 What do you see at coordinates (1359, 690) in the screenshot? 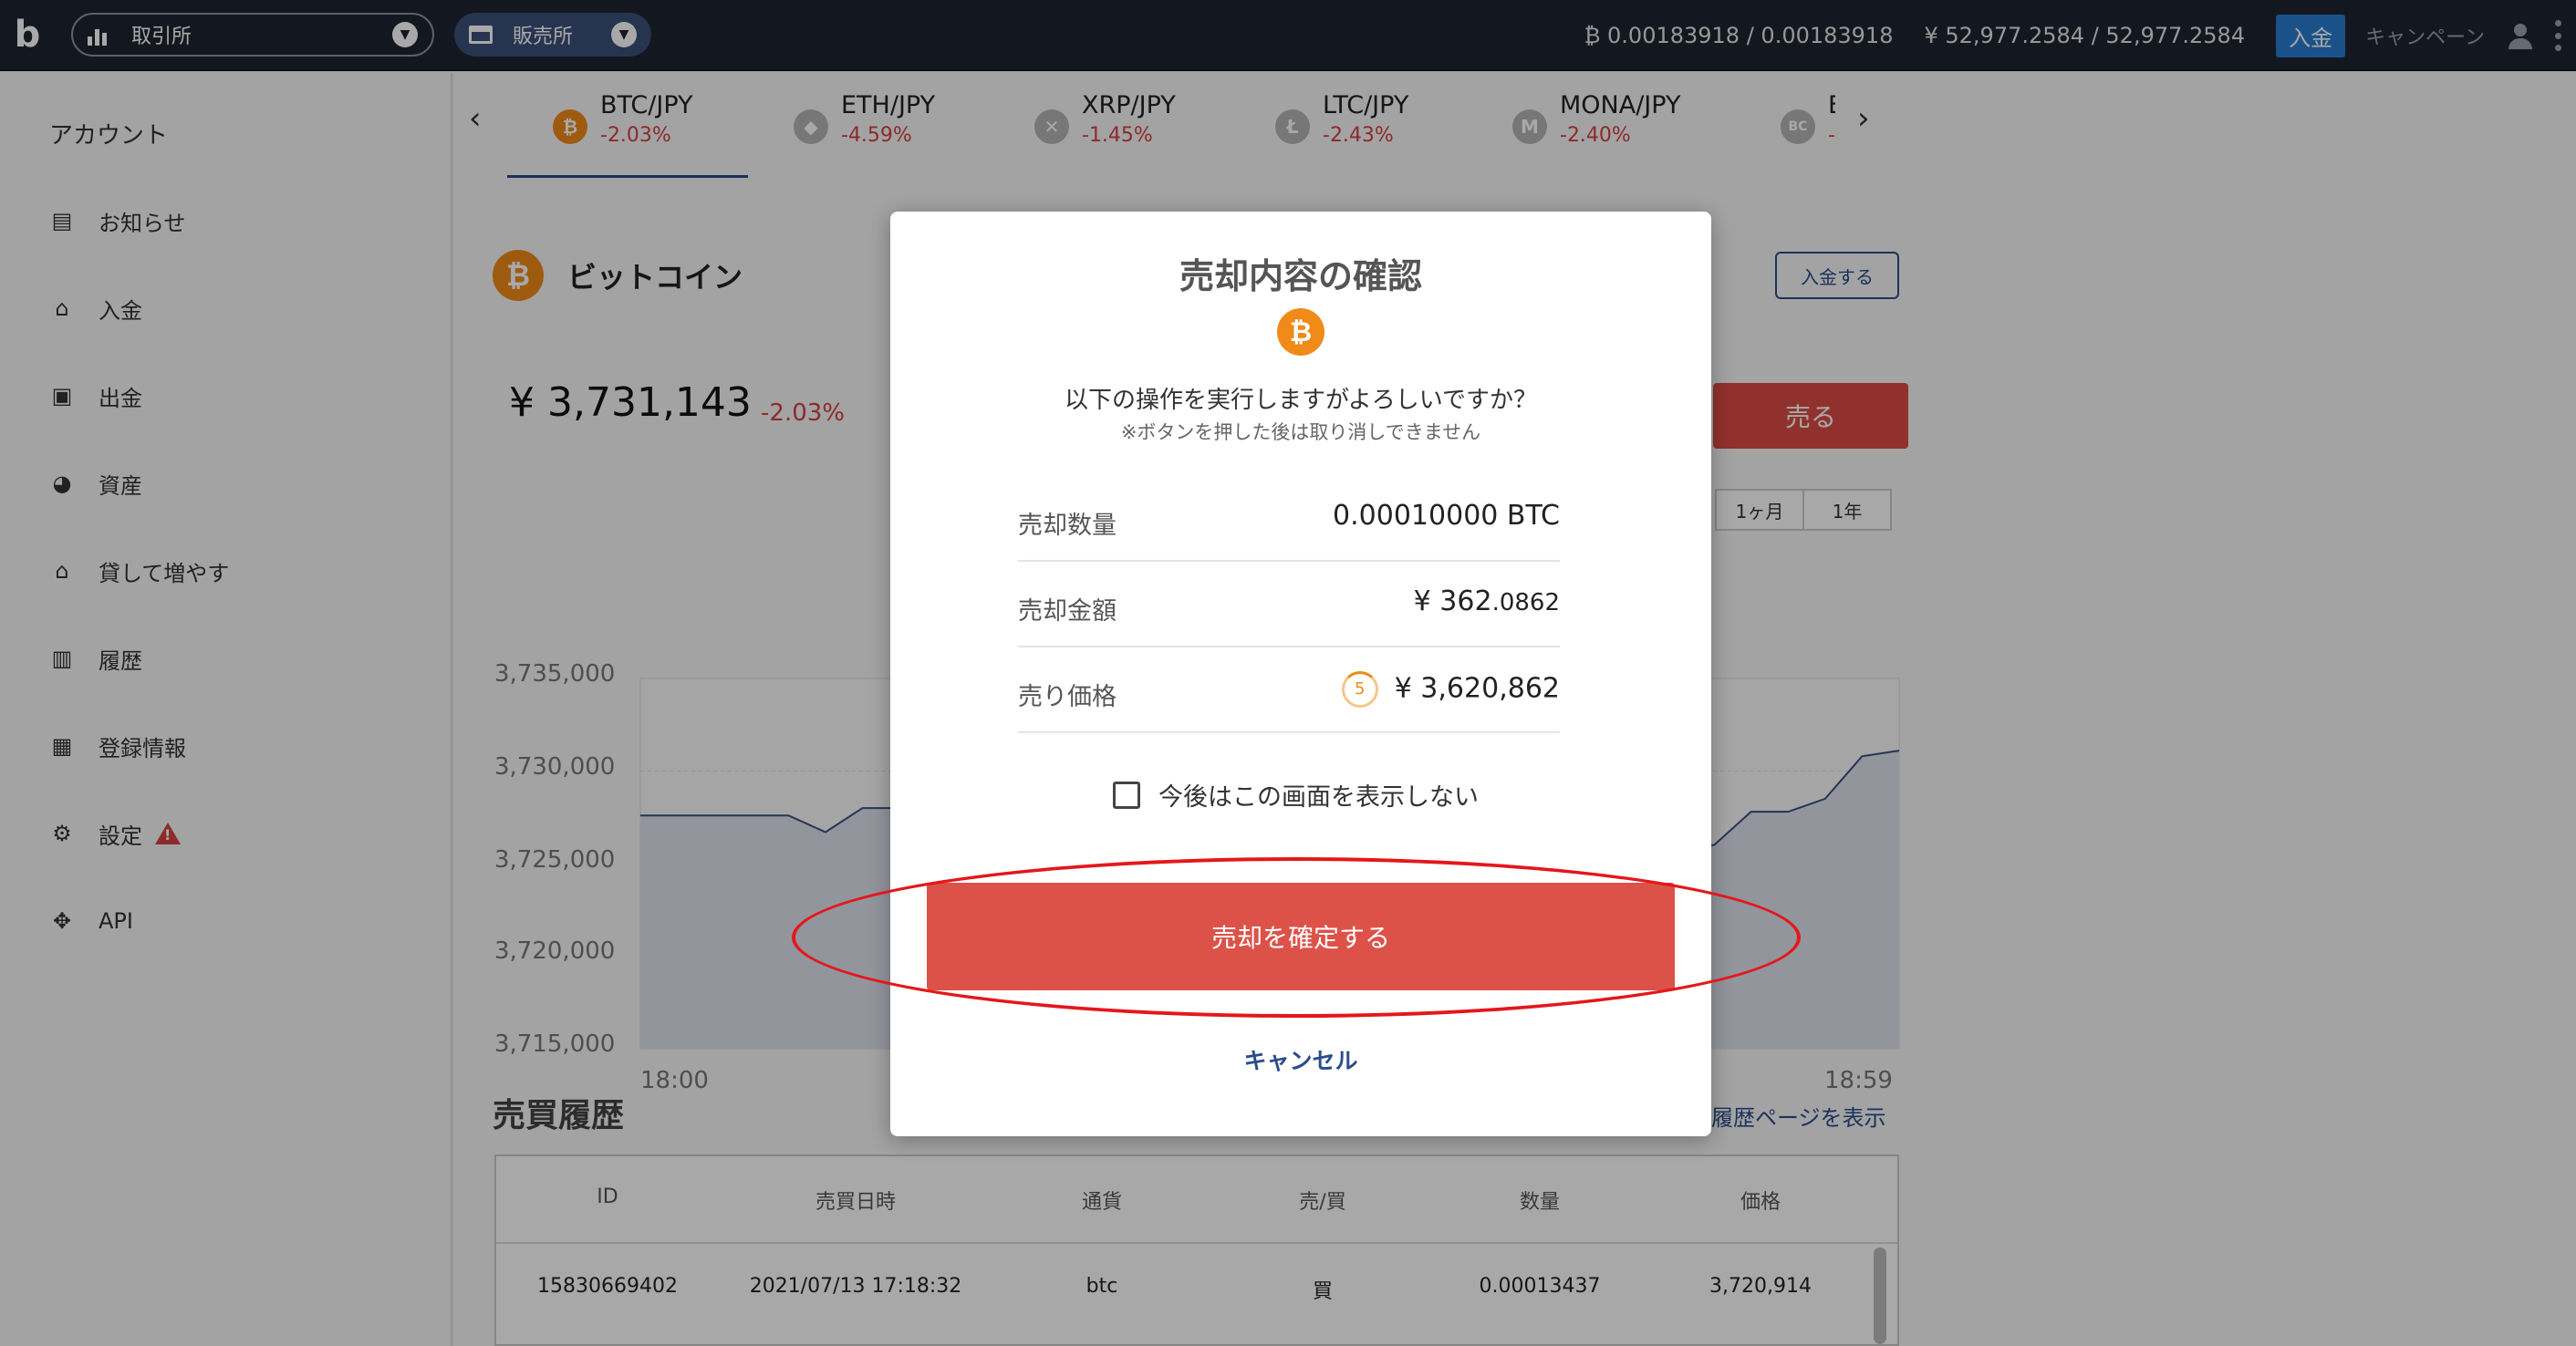
I see `countdown-timer-icon: 5` at bounding box center [1359, 690].